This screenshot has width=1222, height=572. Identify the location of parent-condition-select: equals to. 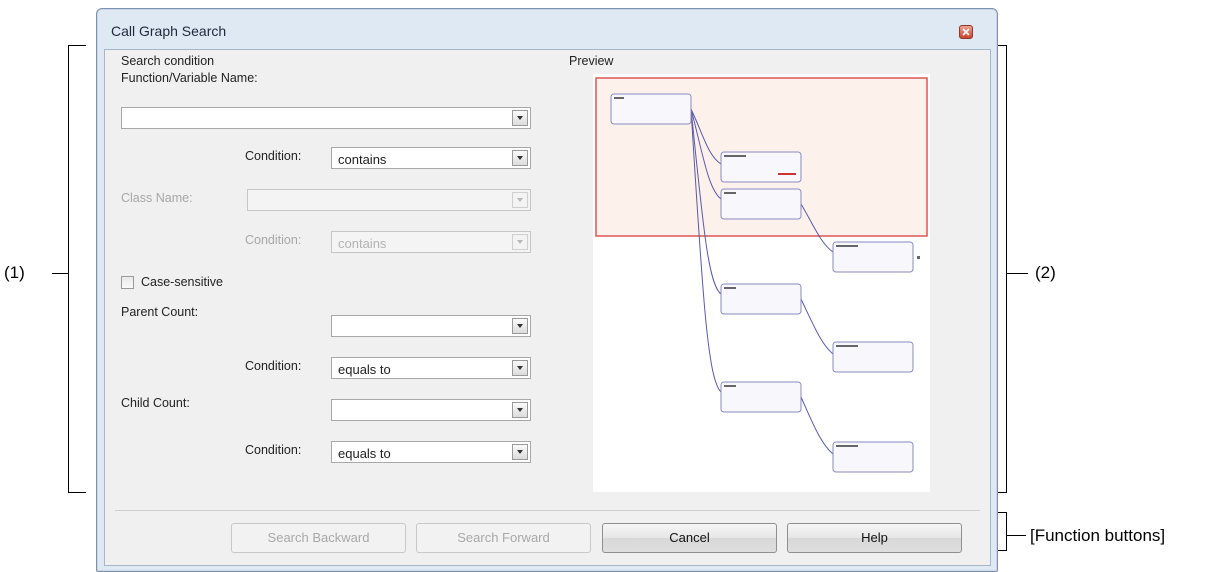
(431, 368).